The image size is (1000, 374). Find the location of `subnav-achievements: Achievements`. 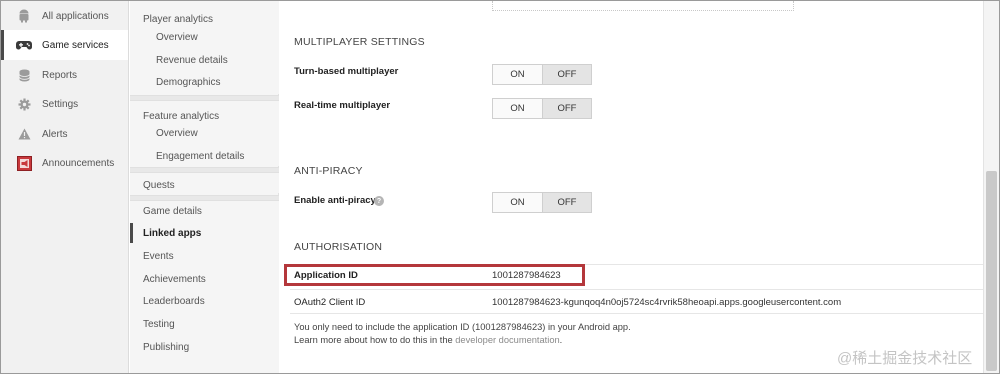

subnav-achievements: Achievements is located at coordinates (174, 279).